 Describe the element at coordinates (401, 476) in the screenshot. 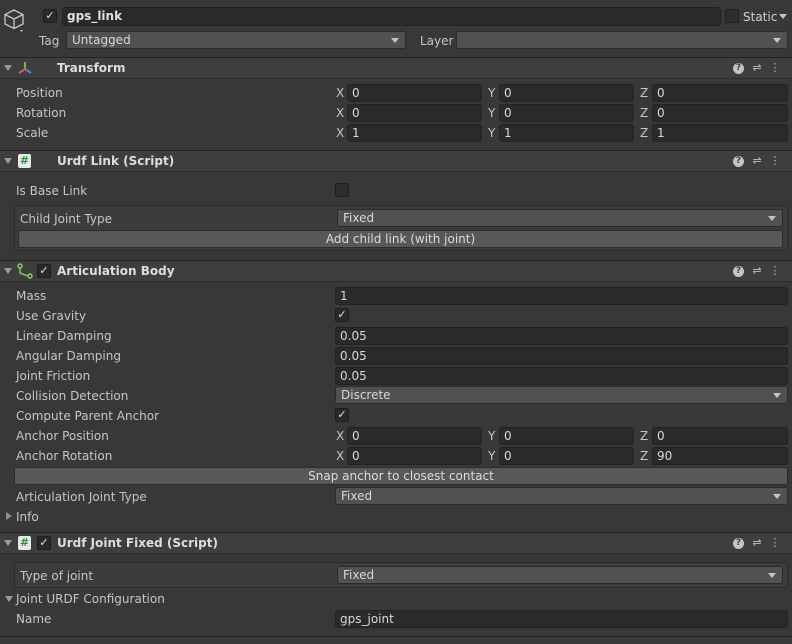

I see `snap-anchor-button: Snap anchor to closest contact` at that location.